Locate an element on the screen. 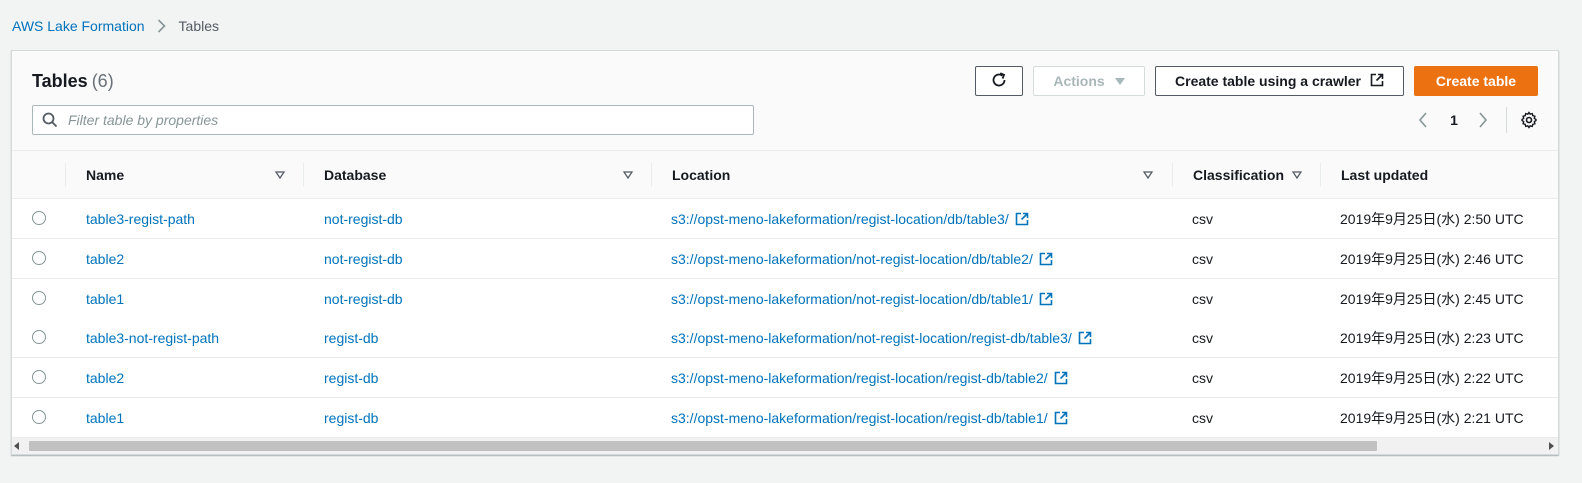 This screenshot has height=483, width=1582. scroll-left-icon is located at coordinates (16, 446).